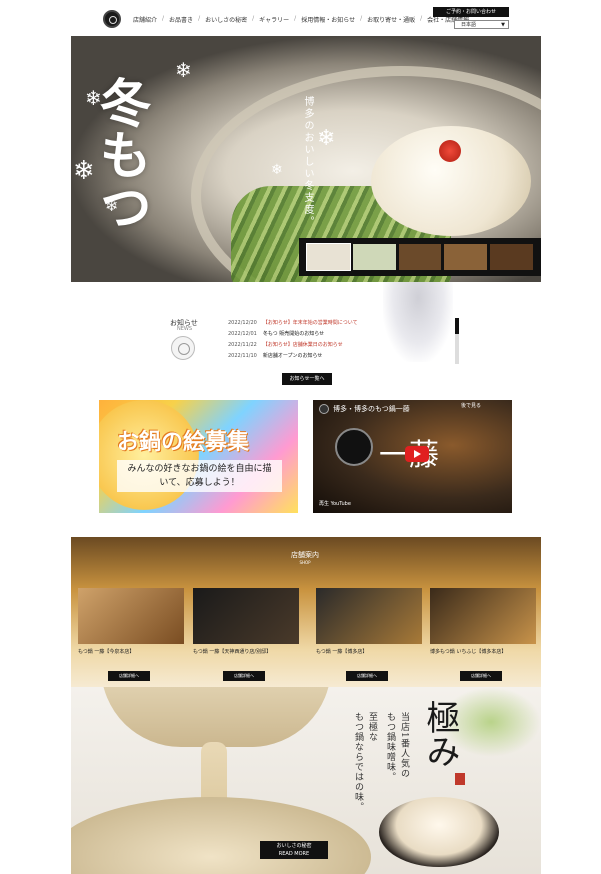  Describe the element at coordinates (293, 356) in the screenshot. I see `news-text: 新店舗オープンのお知らせ` at that location.